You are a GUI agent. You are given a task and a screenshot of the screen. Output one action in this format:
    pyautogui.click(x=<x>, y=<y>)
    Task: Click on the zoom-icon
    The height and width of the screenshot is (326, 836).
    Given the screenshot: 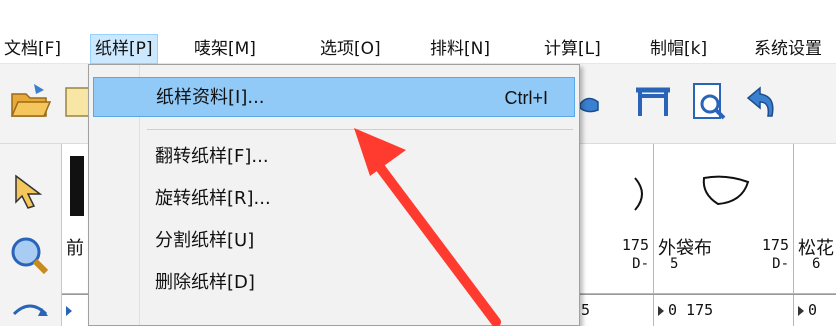 What is the action you would take?
    pyautogui.click(x=30, y=255)
    